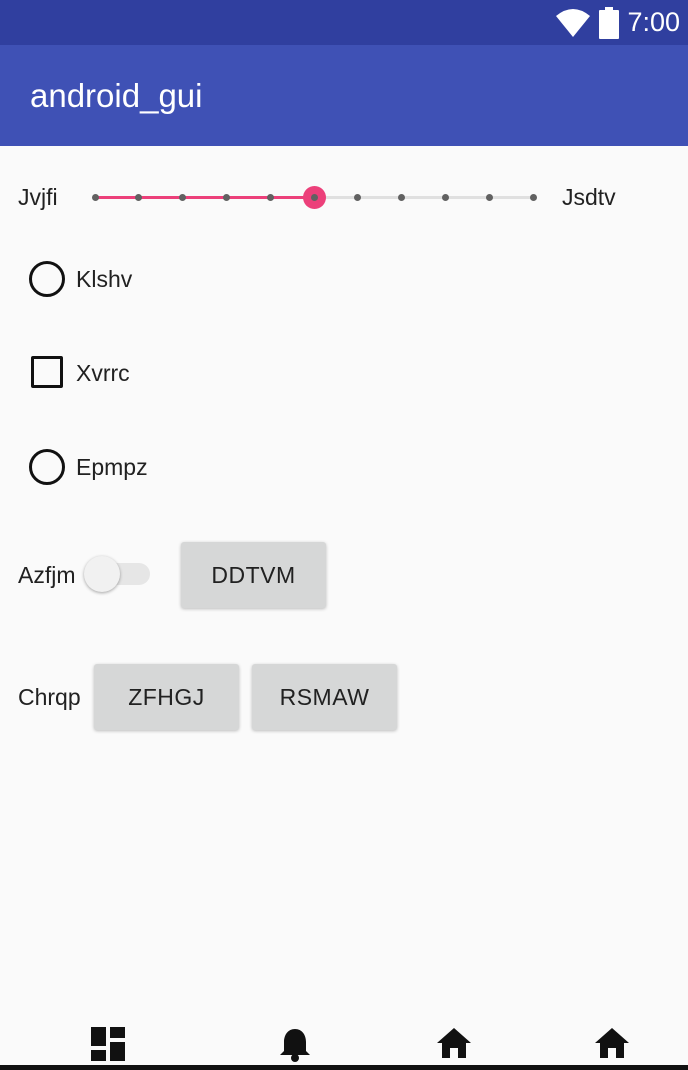 This screenshot has height=1070, width=688. Describe the element at coordinates (295, 1045) in the screenshot. I see `bell-icon` at that location.